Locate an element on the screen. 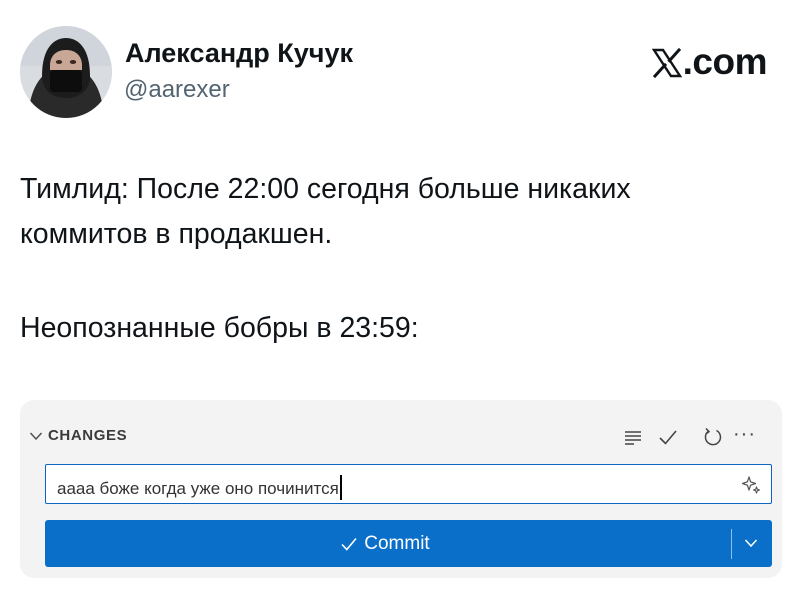 This screenshot has width=800, height=590. commit-message-input: аааа боже когда уже оно починится is located at coordinates (408, 484).